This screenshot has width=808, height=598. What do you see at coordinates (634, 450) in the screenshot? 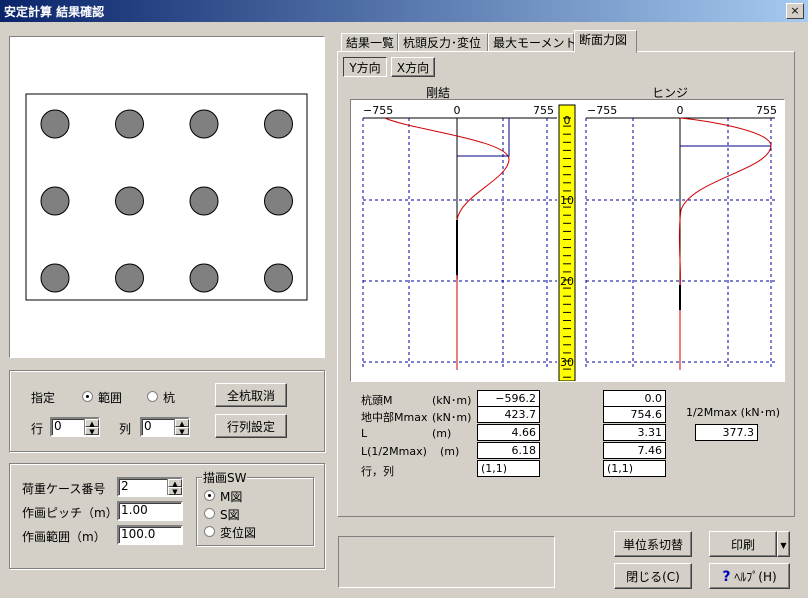
I see `hinge-l-half: 7.46` at bounding box center [634, 450].